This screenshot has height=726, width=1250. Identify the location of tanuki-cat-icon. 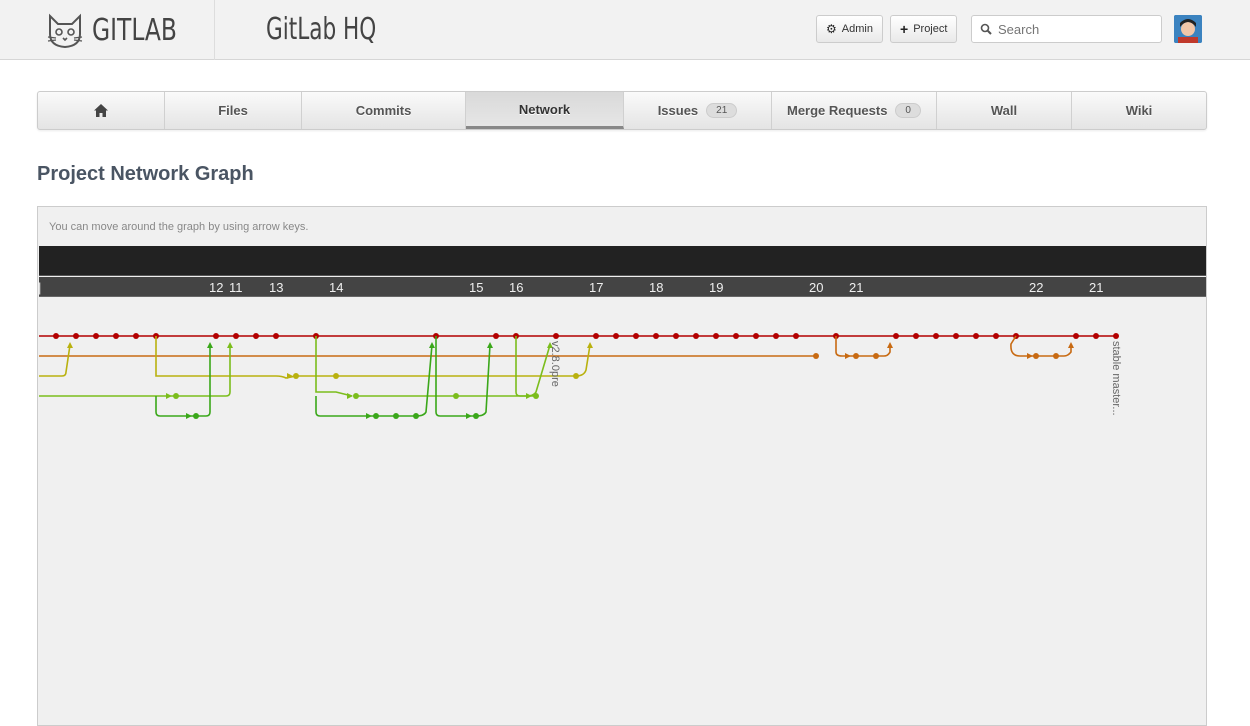
(65, 31).